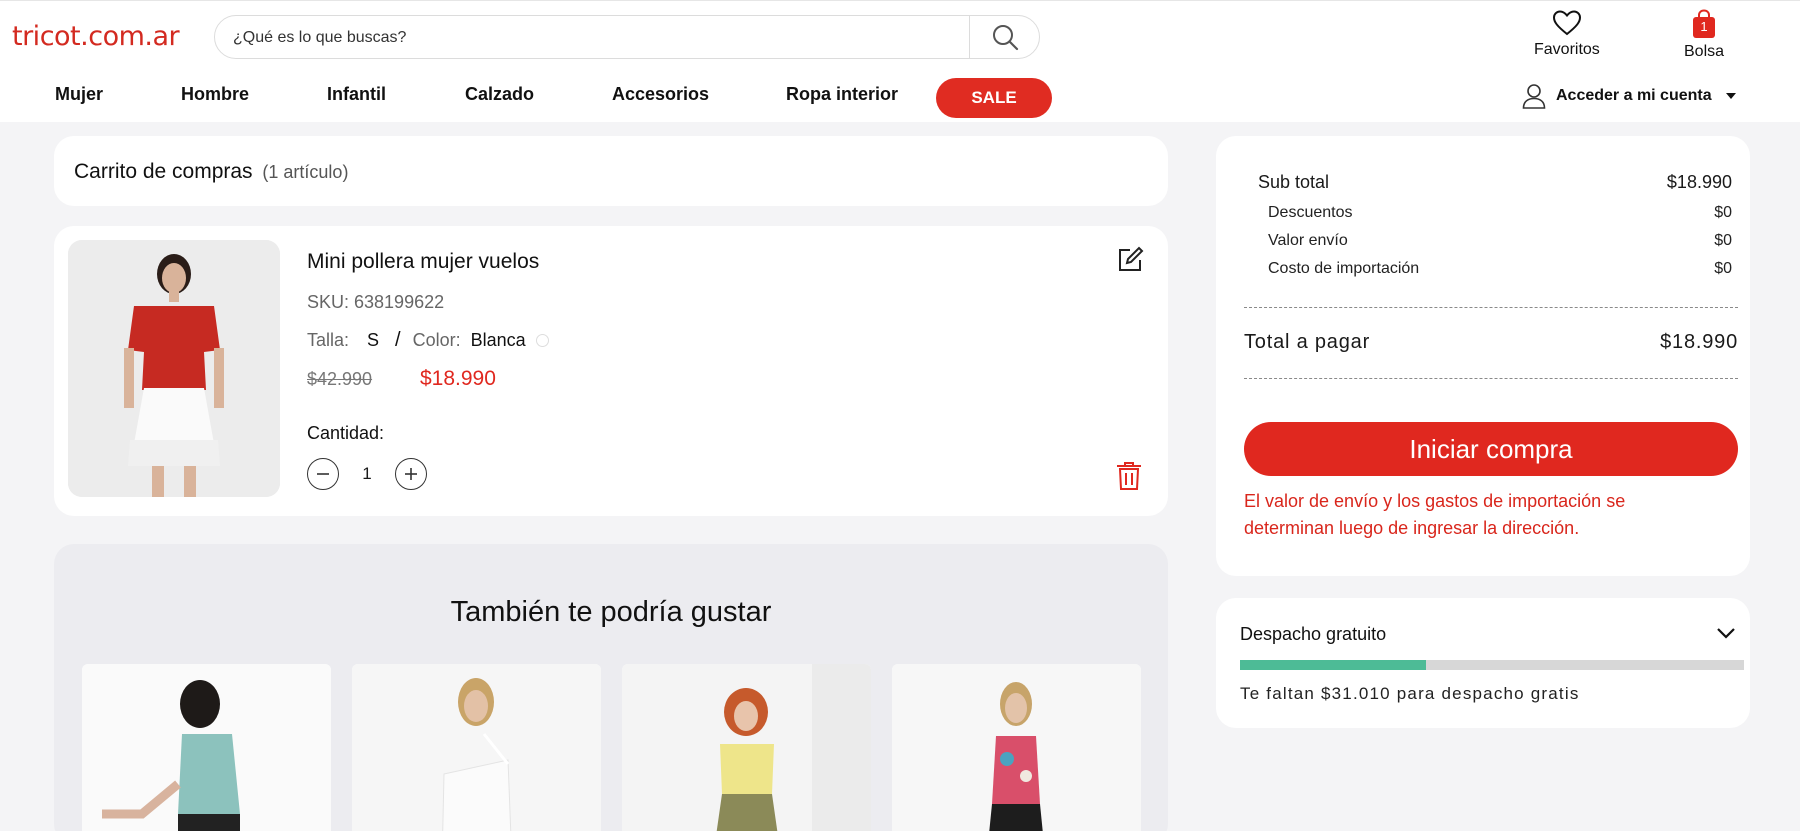  I want to click on cart-title: Carrito de compras (1 artículo), so click(211, 172).